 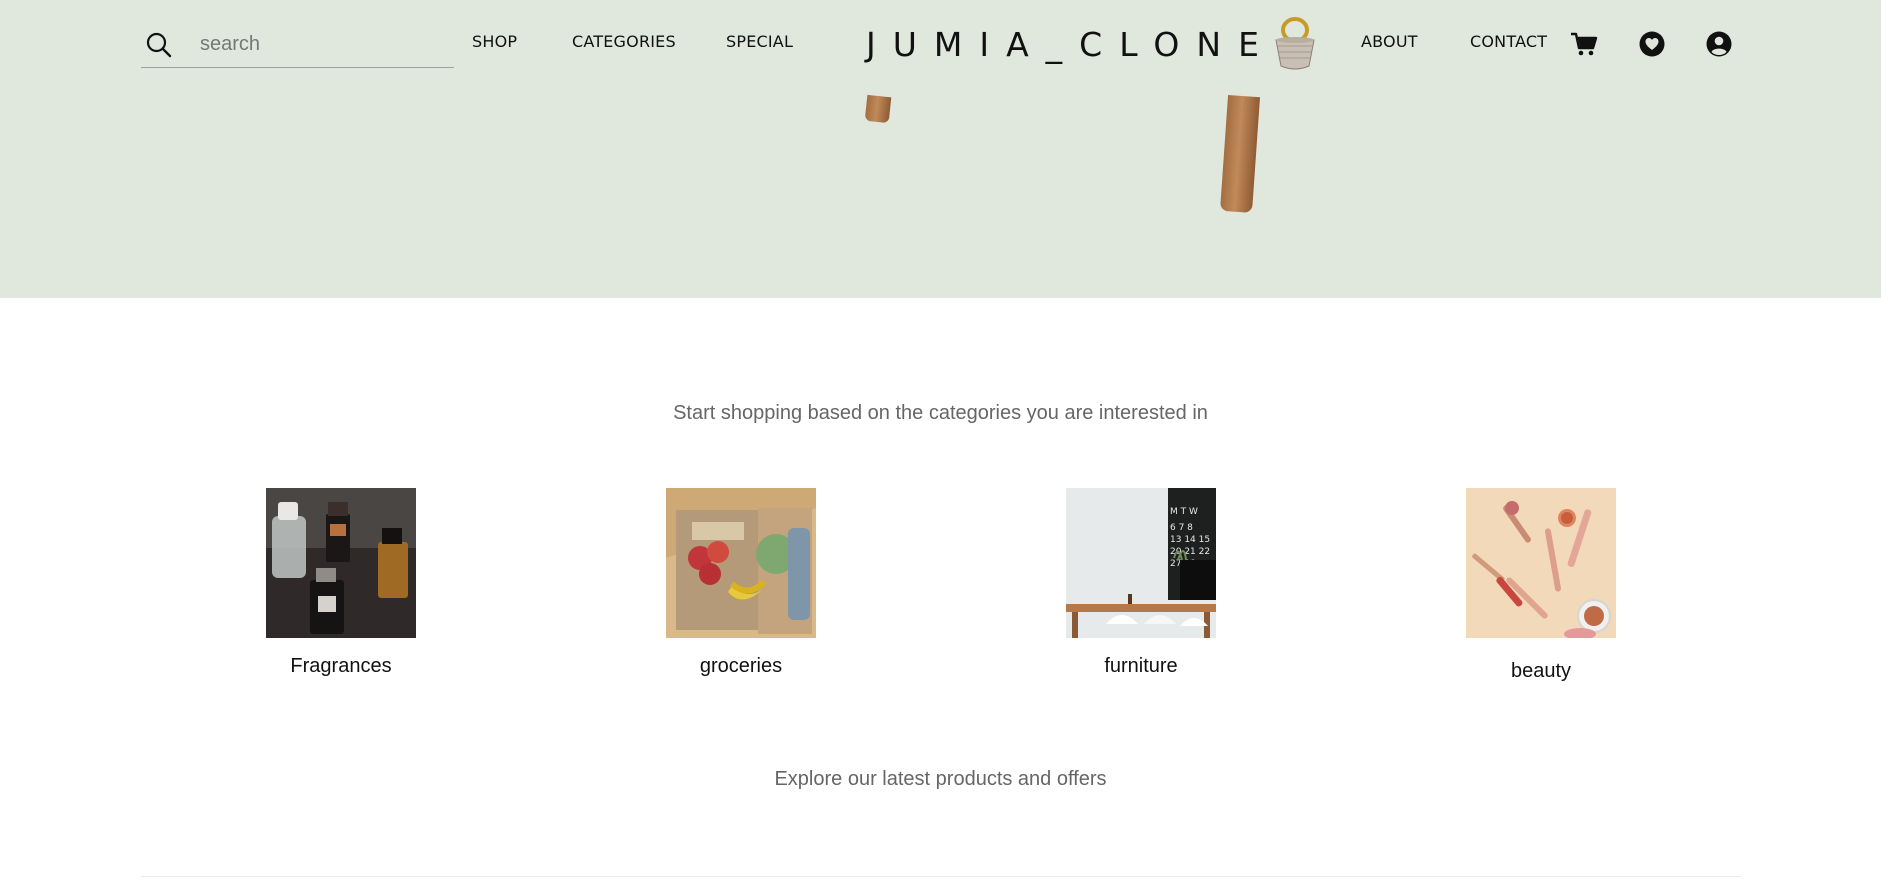 What do you see at coordinates (1541, 563) in the screenshot?
I see `beauty-image` at bounding box center [1541, 563].